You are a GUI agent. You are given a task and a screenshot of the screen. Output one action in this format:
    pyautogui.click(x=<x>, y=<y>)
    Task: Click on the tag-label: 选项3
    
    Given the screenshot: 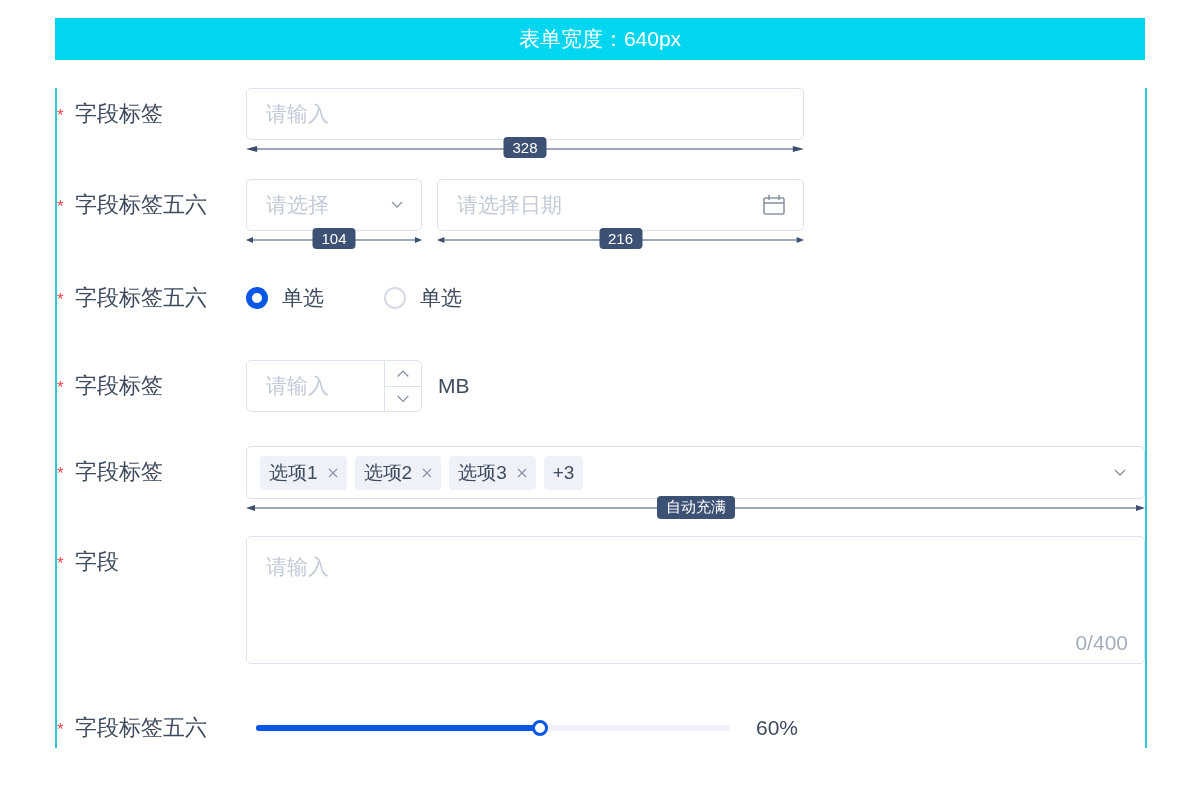 What is the action you would take?
    pyautogui.click(x=482, y=472)
    